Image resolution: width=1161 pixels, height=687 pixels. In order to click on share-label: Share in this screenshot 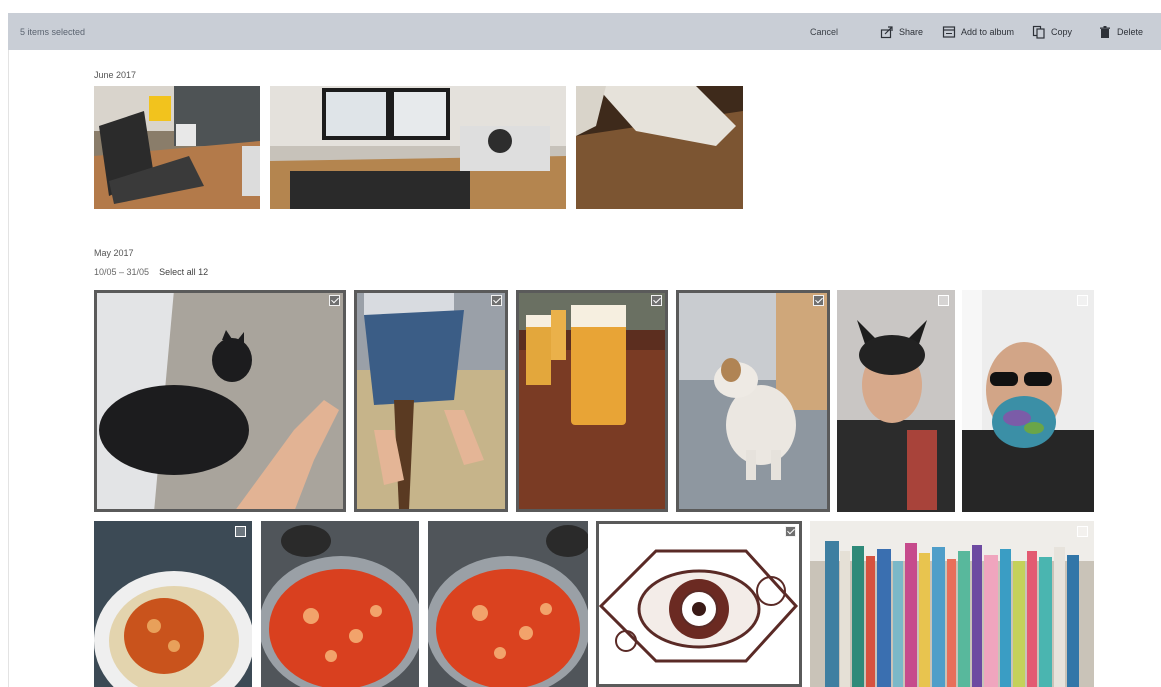, I will do `click(911, 31)`.